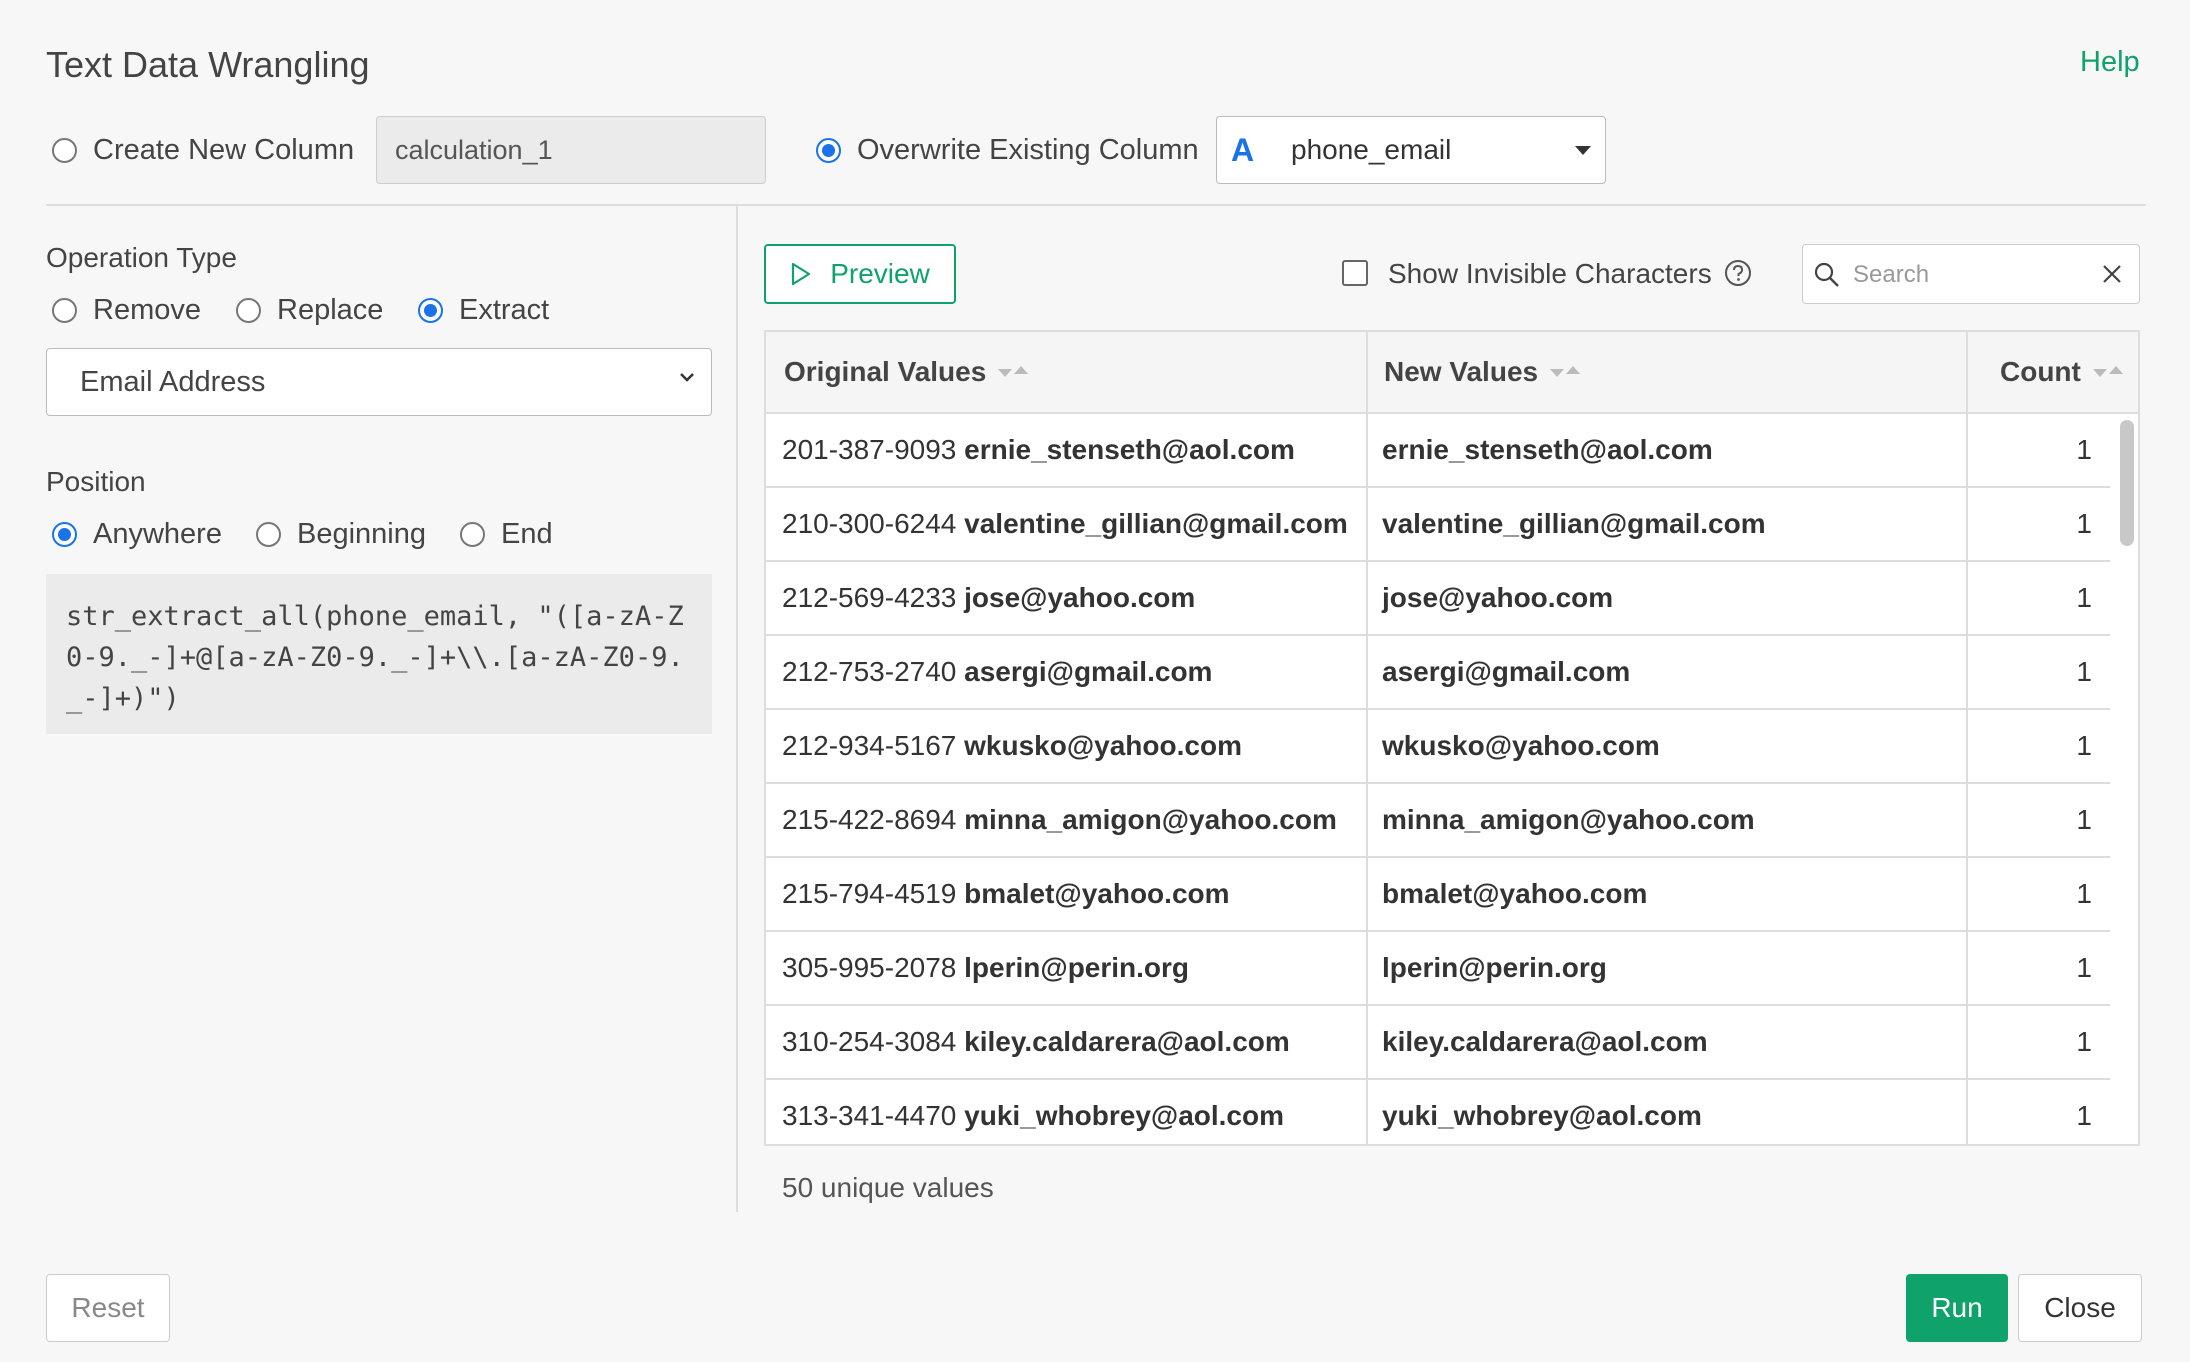 The height and width of the screenshot is (1362, 2190). What do you see at coordinates (64, 150) in the screenshot?
I see `create-new-column-radio` at bounding box center [64, 150].